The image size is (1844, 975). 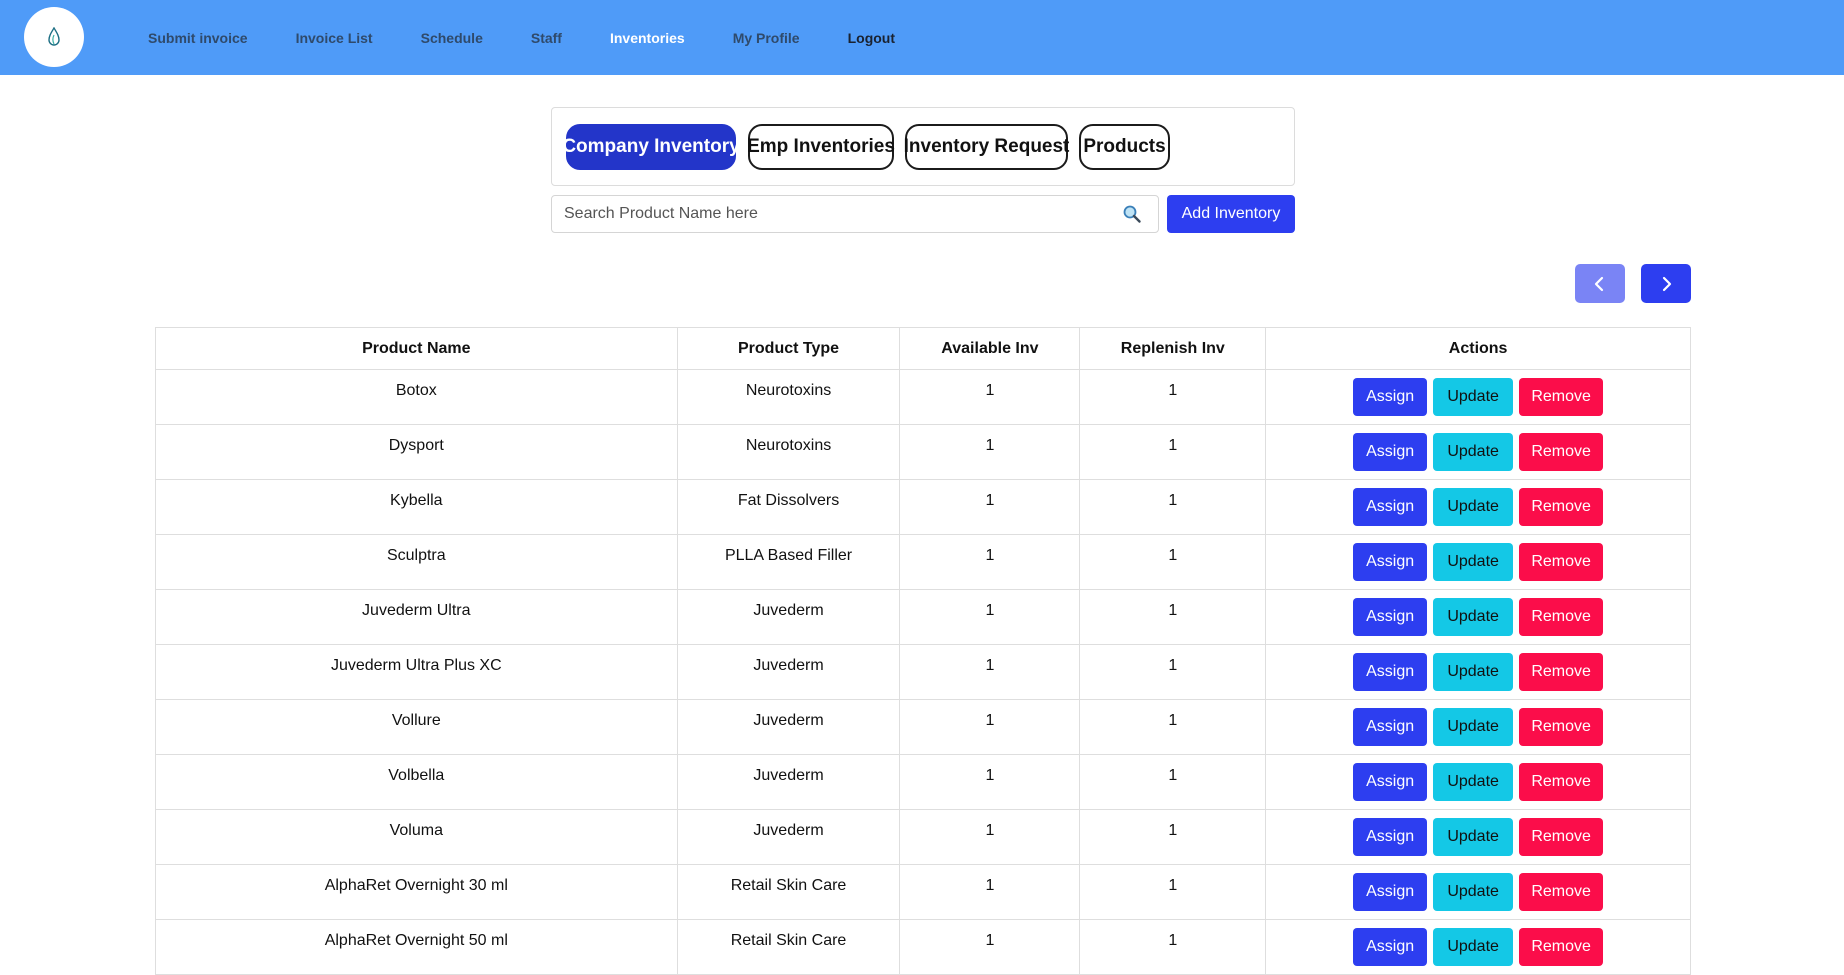 What do you see at coordinates (651, 147) in the screenshot?
I see `tab-company-inventory: Company Inventory` at bounding box center [651, 147].